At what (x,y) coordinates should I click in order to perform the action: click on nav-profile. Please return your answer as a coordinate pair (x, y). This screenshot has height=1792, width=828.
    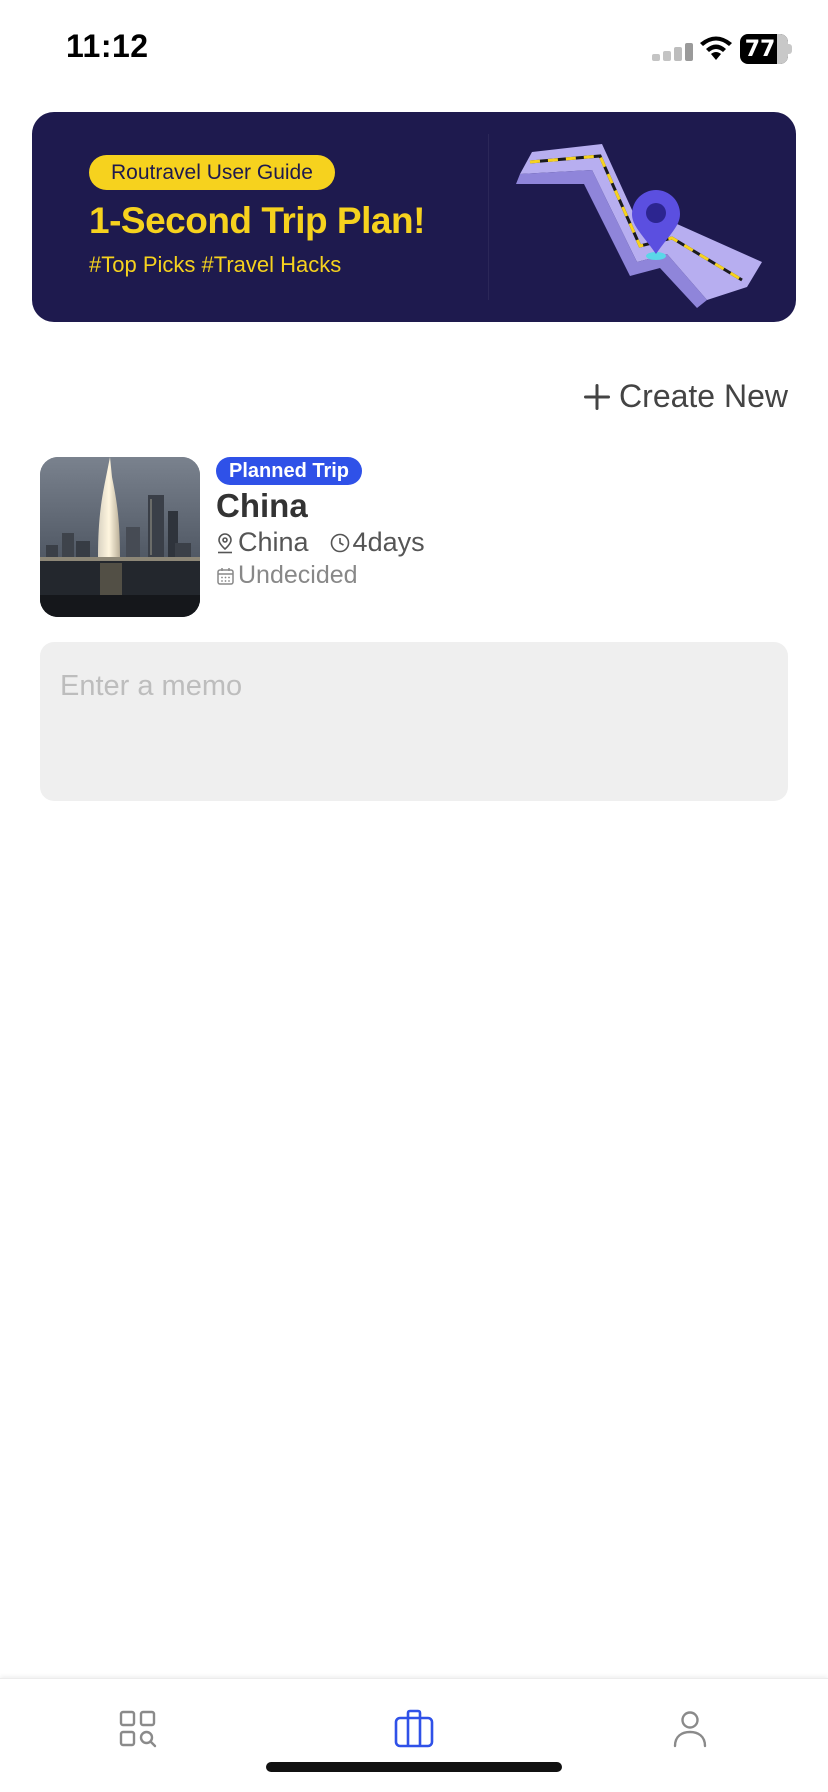
    Looking at the image, I should click on (690, 1729).